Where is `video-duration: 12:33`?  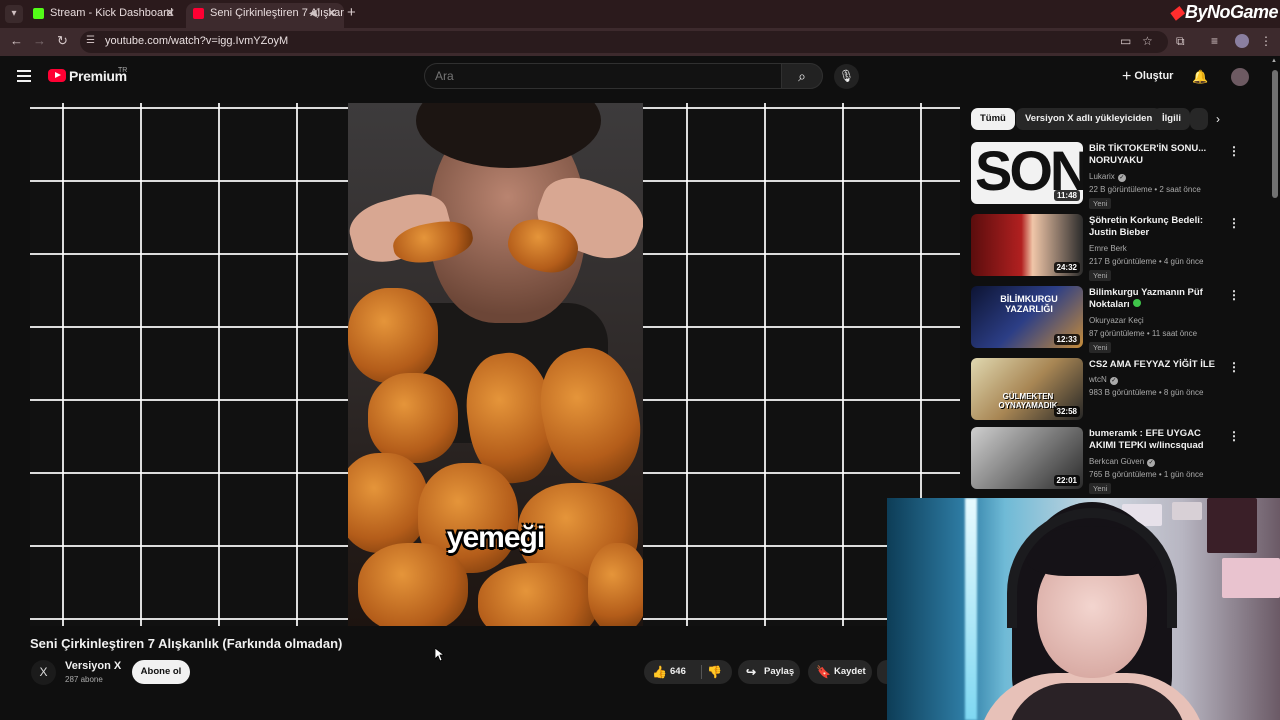
video-duration: 12:33 is located at coordinates (1066, 339).